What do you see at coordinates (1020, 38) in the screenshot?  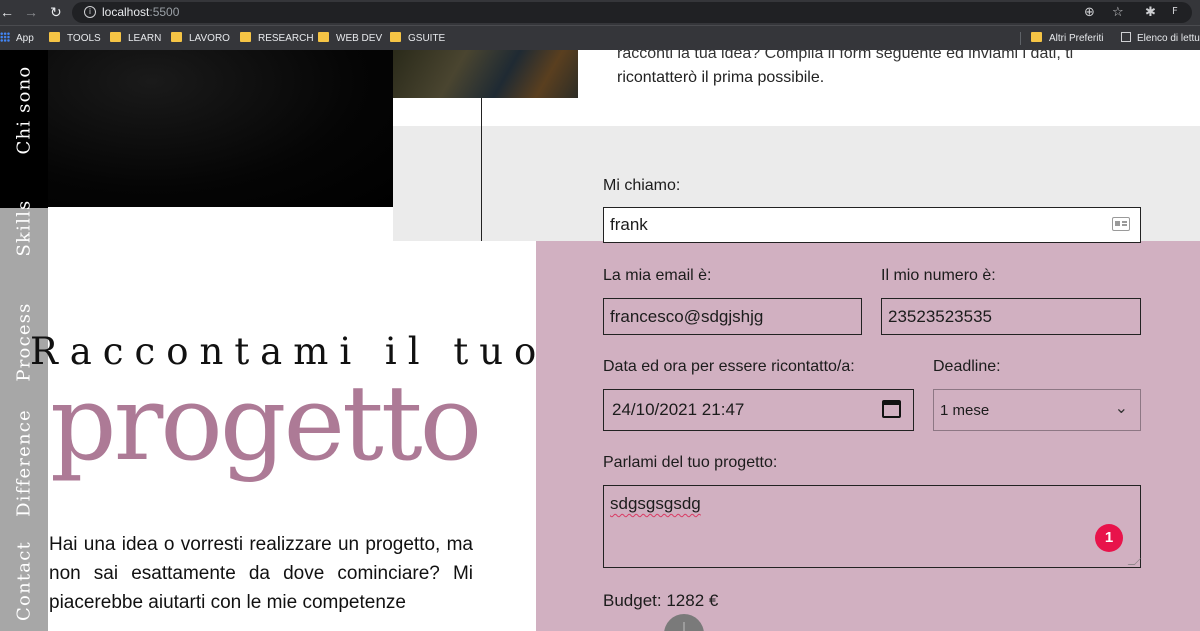 I see `bookmarks-divider` at bounding box center [1020, 38].